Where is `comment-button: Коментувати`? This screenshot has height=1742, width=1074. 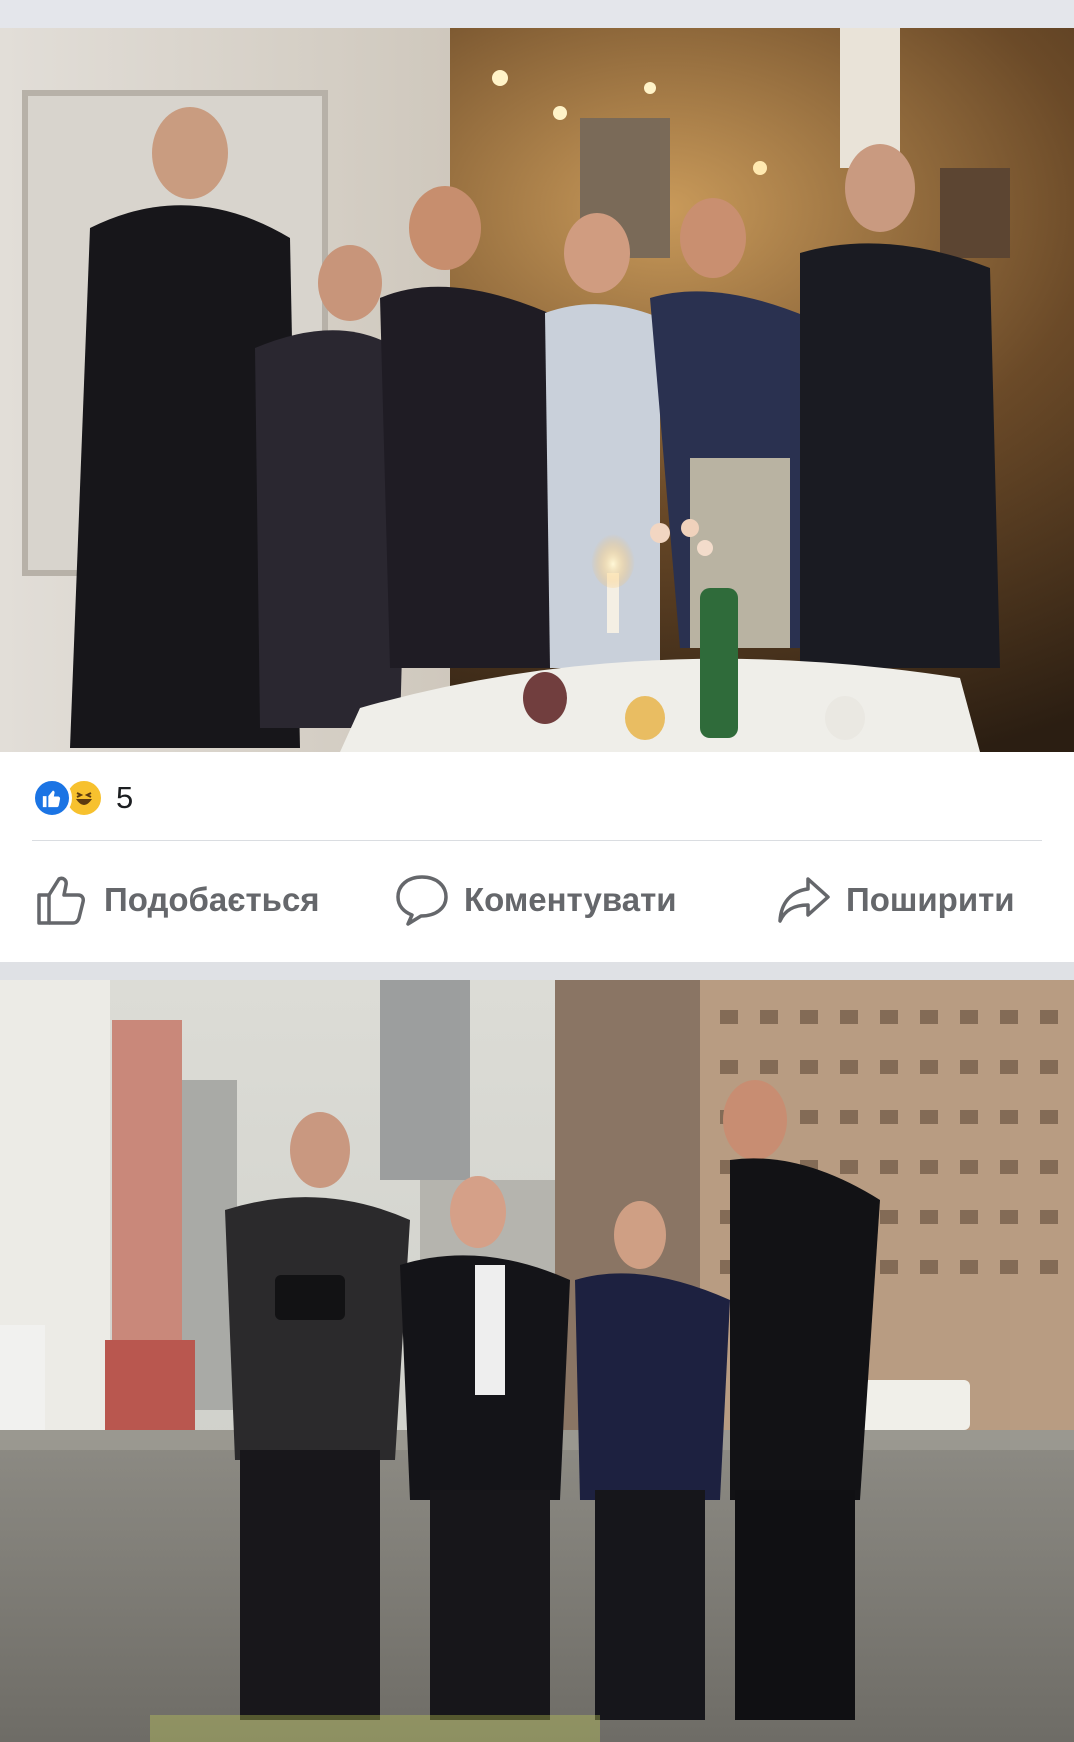 comment-button: Коментувати is located at coordinates (535, 900).